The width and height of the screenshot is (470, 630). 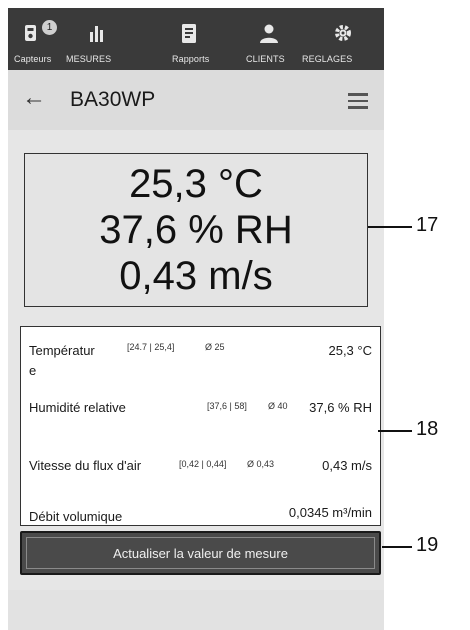 What do you see at coordinates (427, 225) in the screenshot?
I see `callout-number-17: 17` at bounding box center [427, 225].